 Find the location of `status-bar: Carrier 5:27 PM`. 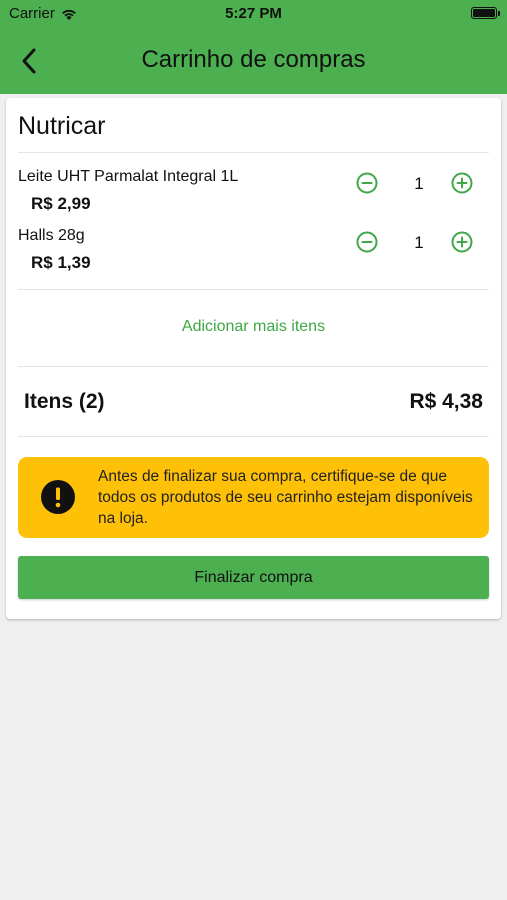

status-bar: Carrier 5:27 PM is located at coordinates (253, 14).